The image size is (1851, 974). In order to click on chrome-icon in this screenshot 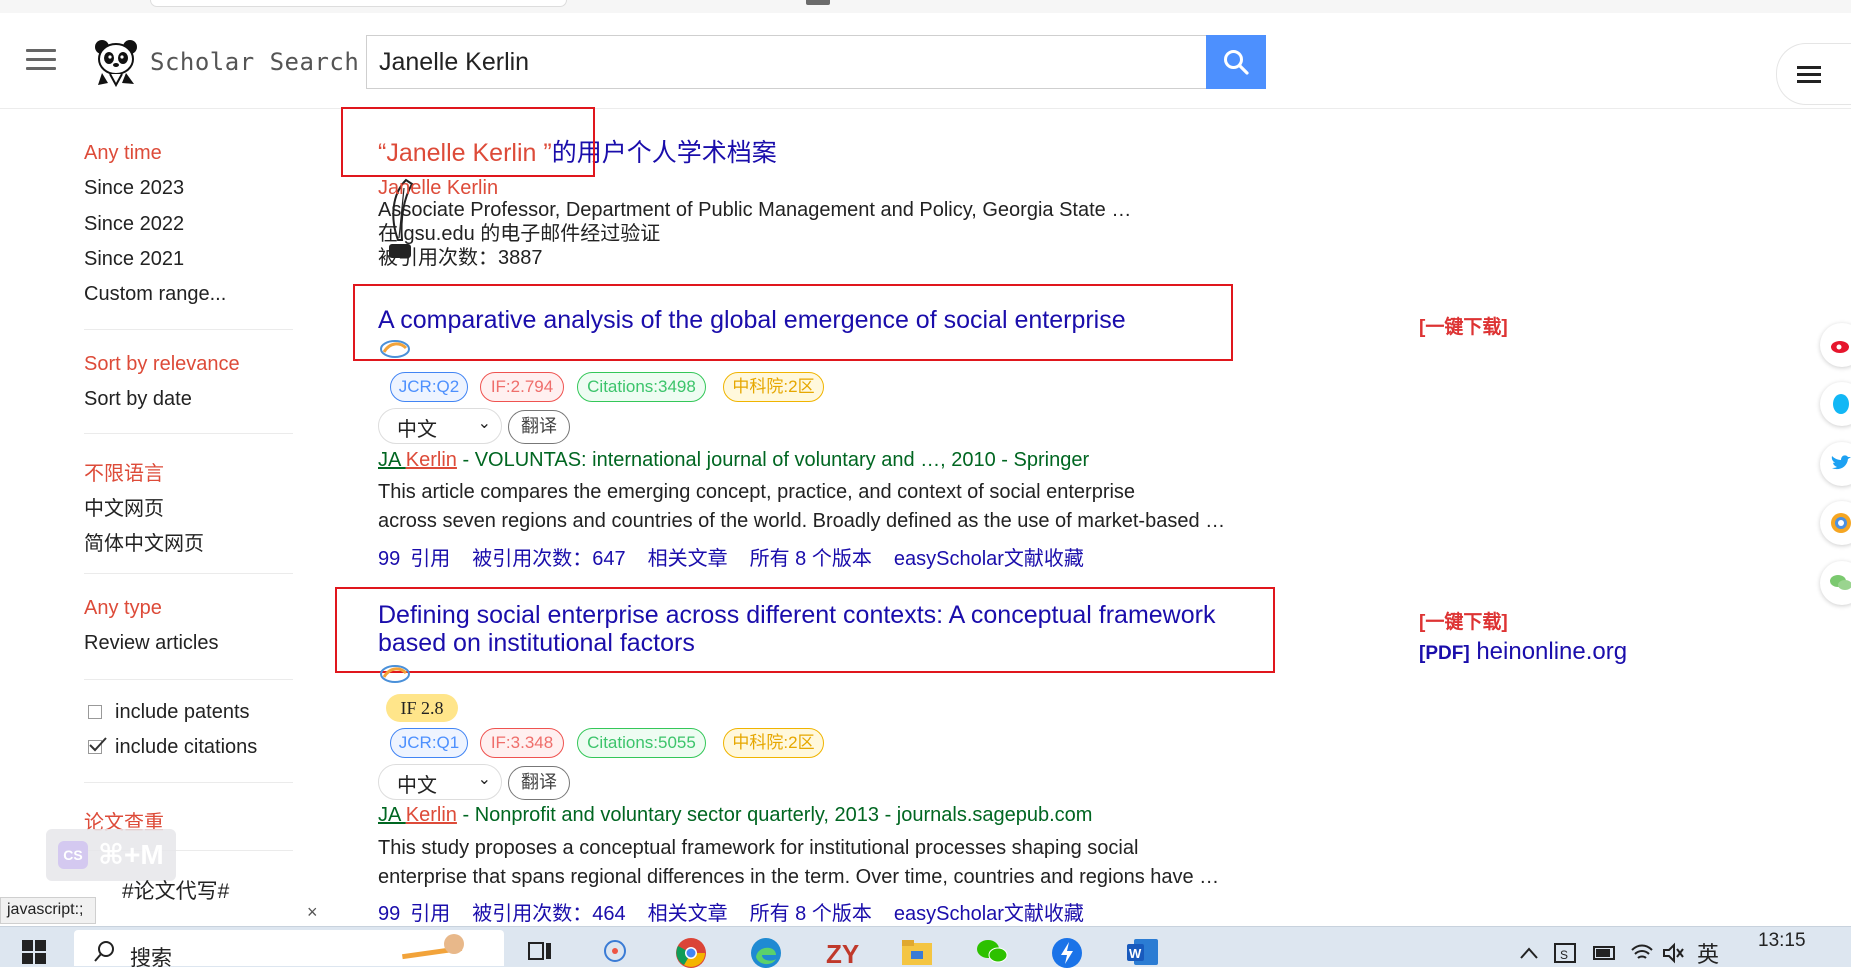, I will do `click(690, 952)`.